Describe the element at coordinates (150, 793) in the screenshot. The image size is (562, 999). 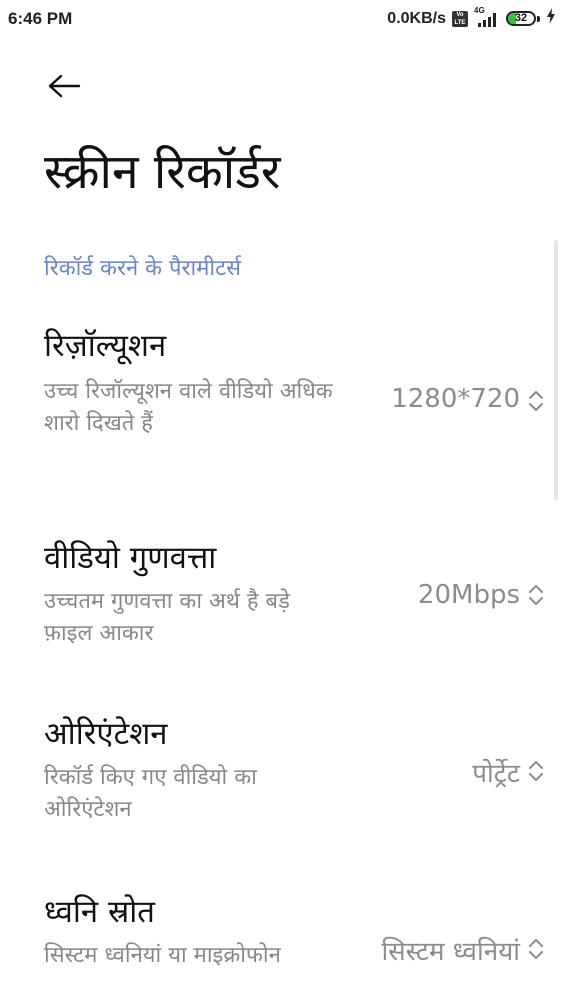
I see `setting-description: रिकॉर्ड किए गए वीडियो का ओरिएंटेशन` at that location.